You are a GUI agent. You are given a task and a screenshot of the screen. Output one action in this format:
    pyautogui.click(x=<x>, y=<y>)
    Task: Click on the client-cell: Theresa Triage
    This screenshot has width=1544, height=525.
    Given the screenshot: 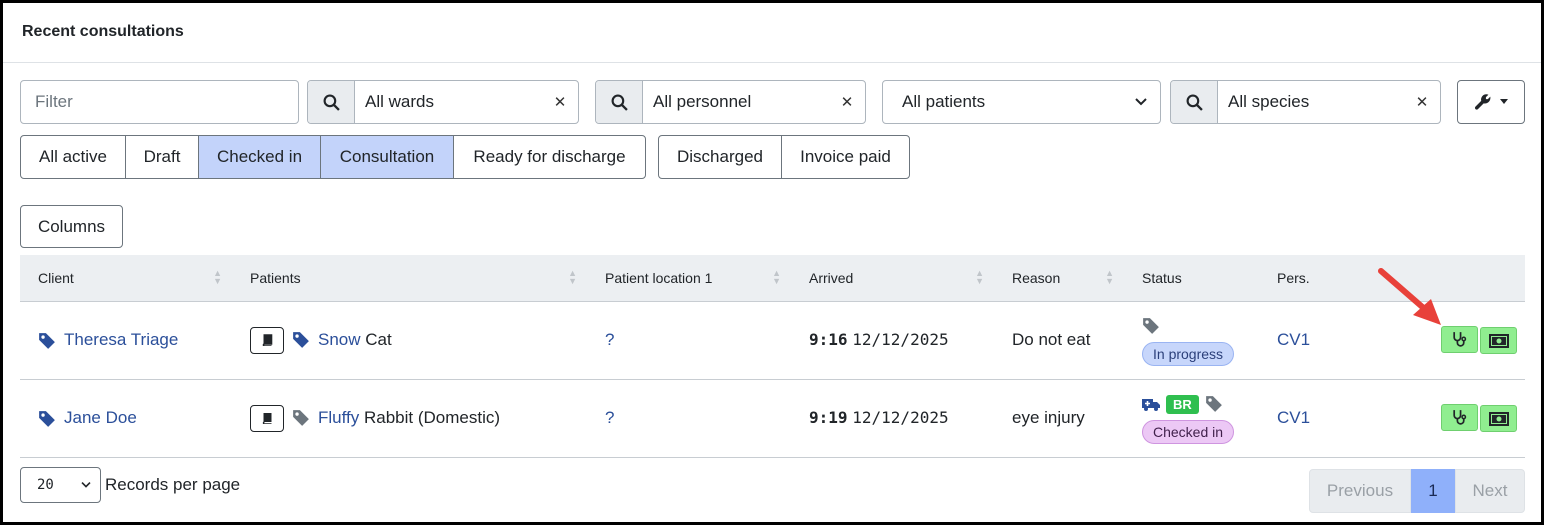 What is the action you would take?
    pyautogui.click(x=126, y=340)
    